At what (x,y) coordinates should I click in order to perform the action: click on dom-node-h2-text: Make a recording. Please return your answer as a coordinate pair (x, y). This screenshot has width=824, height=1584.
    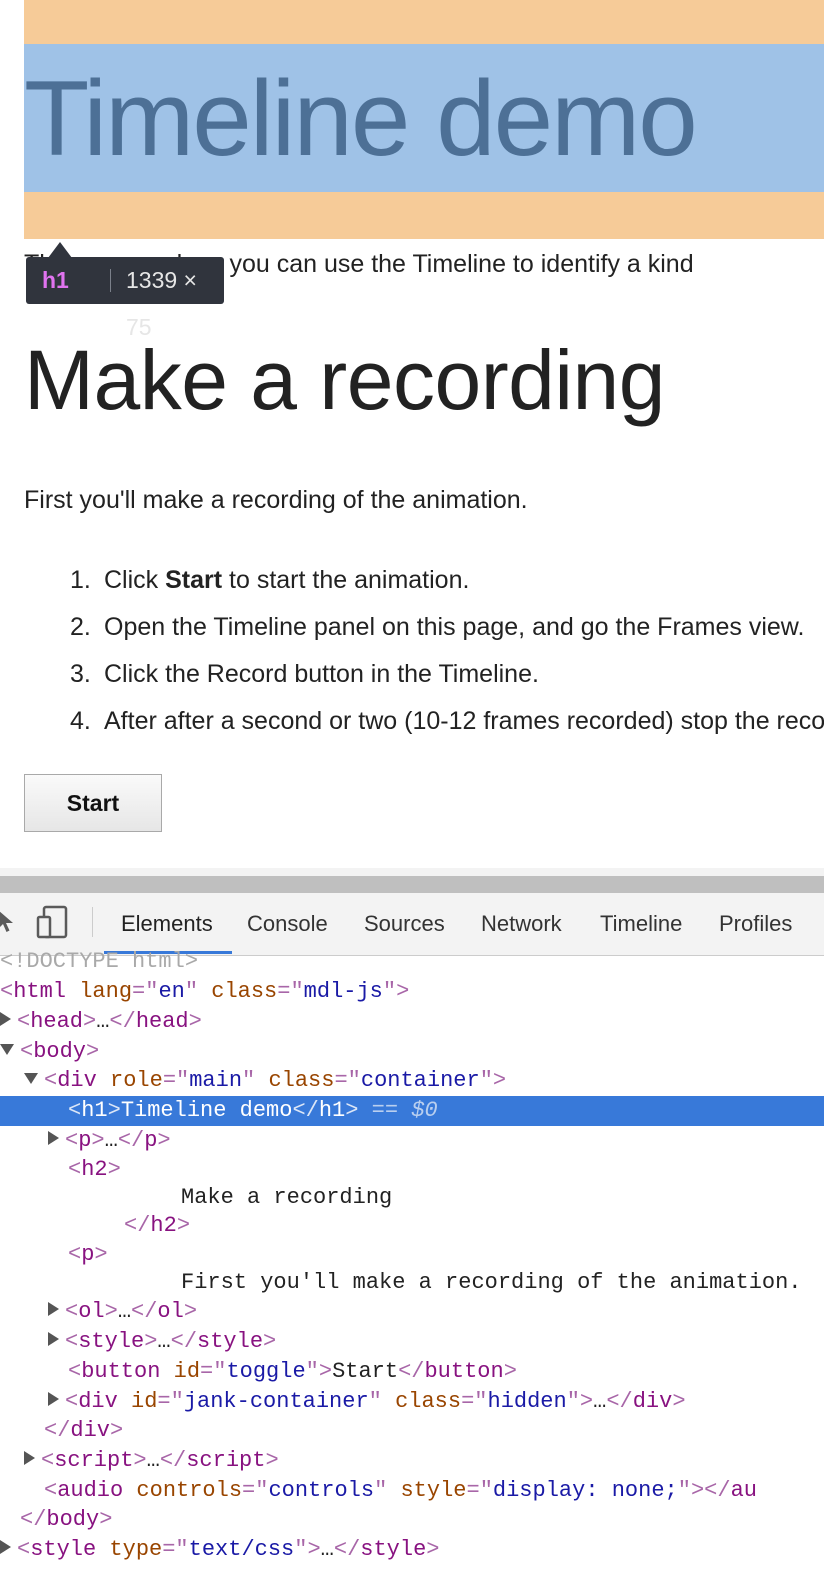
    Looking at the image, I should click on (412, 1198).